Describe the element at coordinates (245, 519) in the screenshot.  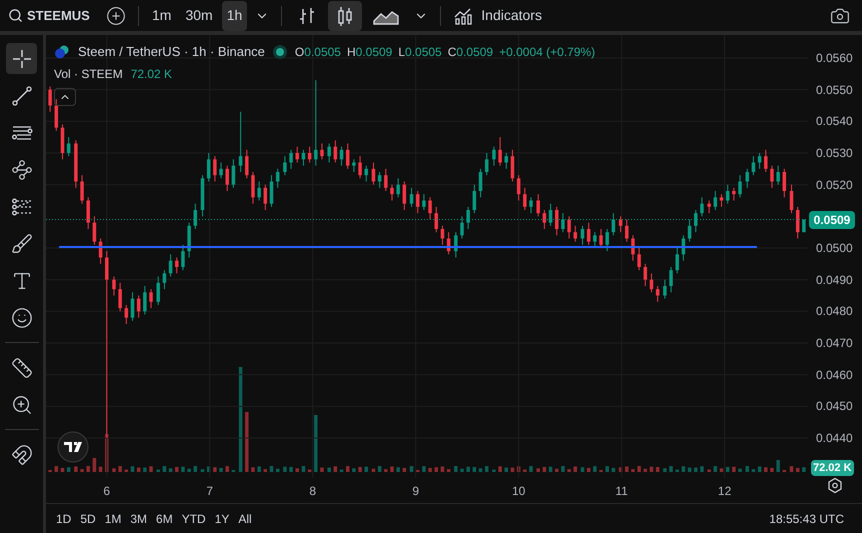
I see `range-button: All` at that location.